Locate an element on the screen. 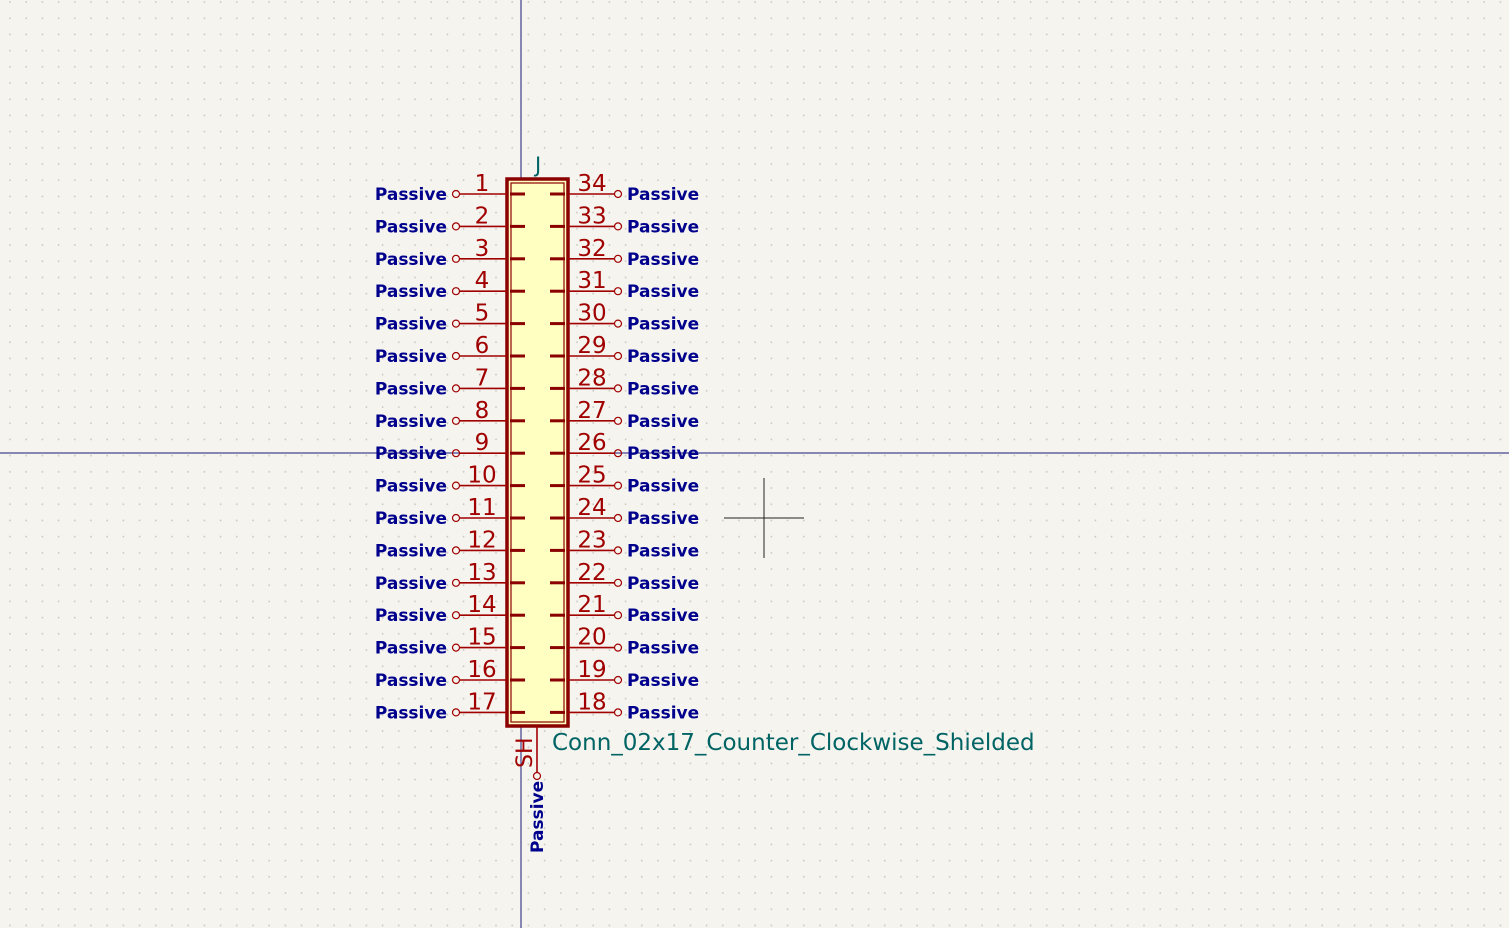 Image resolution: width=1509 pixels, height=928 pixels. shield-pin-name: SH is located at coordinates (525, 752).